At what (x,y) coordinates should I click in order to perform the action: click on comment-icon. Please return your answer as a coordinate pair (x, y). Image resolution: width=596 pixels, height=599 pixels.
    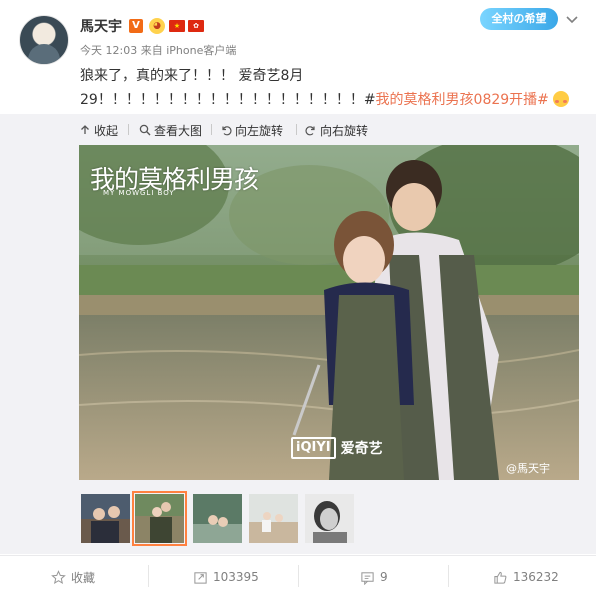
    Looking at the image, I should click on (367, 578).